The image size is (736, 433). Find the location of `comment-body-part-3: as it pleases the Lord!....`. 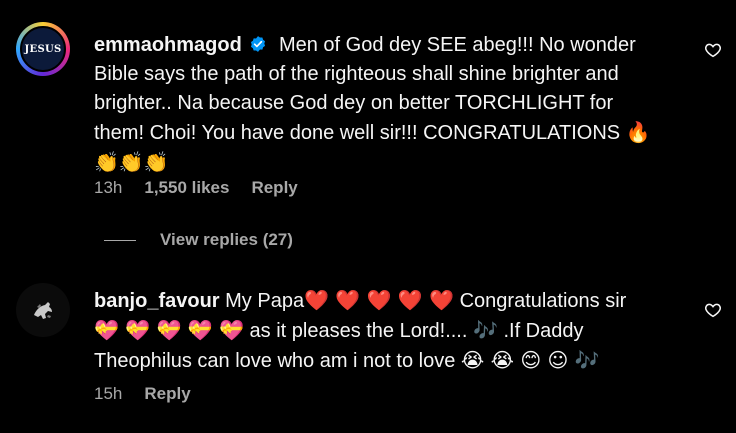

comment-body-part-3: as it pleases the Lord!.... is located at coordinates (358, 331).